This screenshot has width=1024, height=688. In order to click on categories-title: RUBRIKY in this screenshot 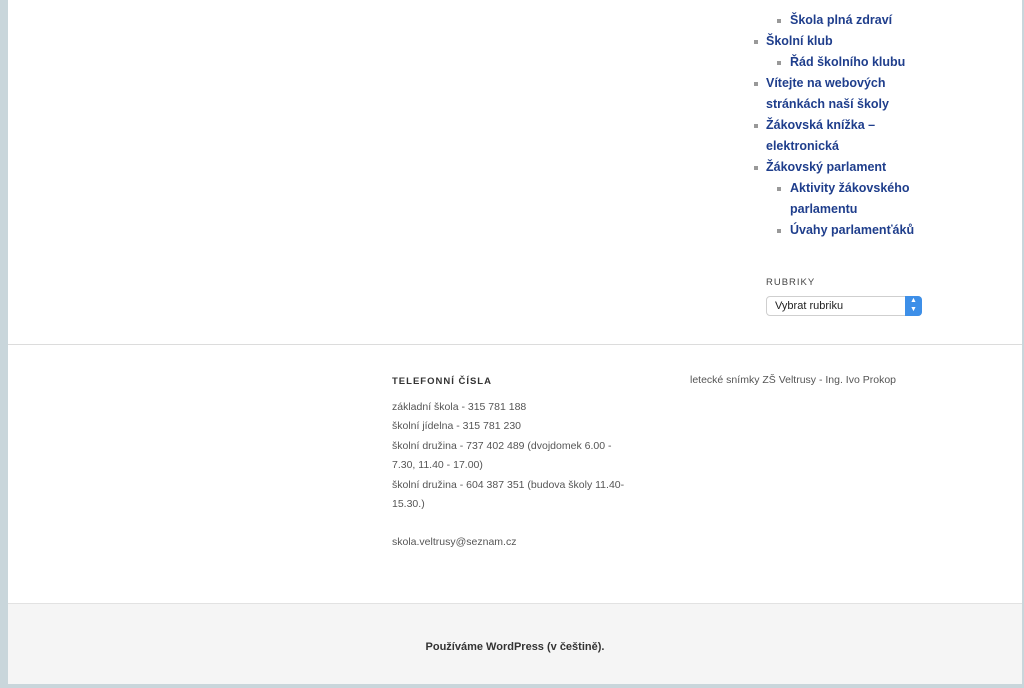, I will do `click(791, 282)`.